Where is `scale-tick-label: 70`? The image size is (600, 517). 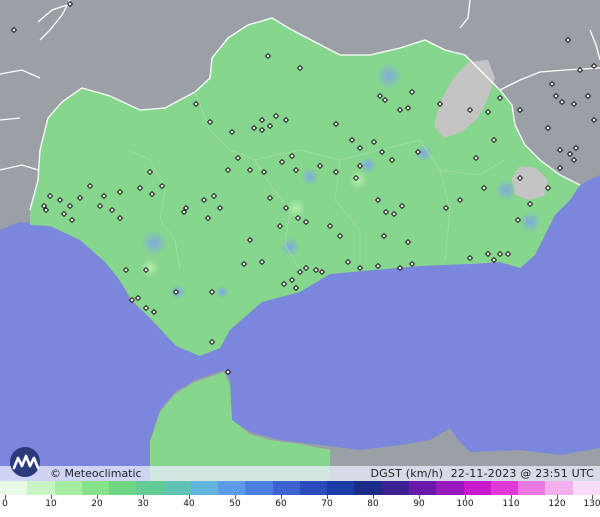 scale-tick-label: 70 is located at coordinates (327, 504).